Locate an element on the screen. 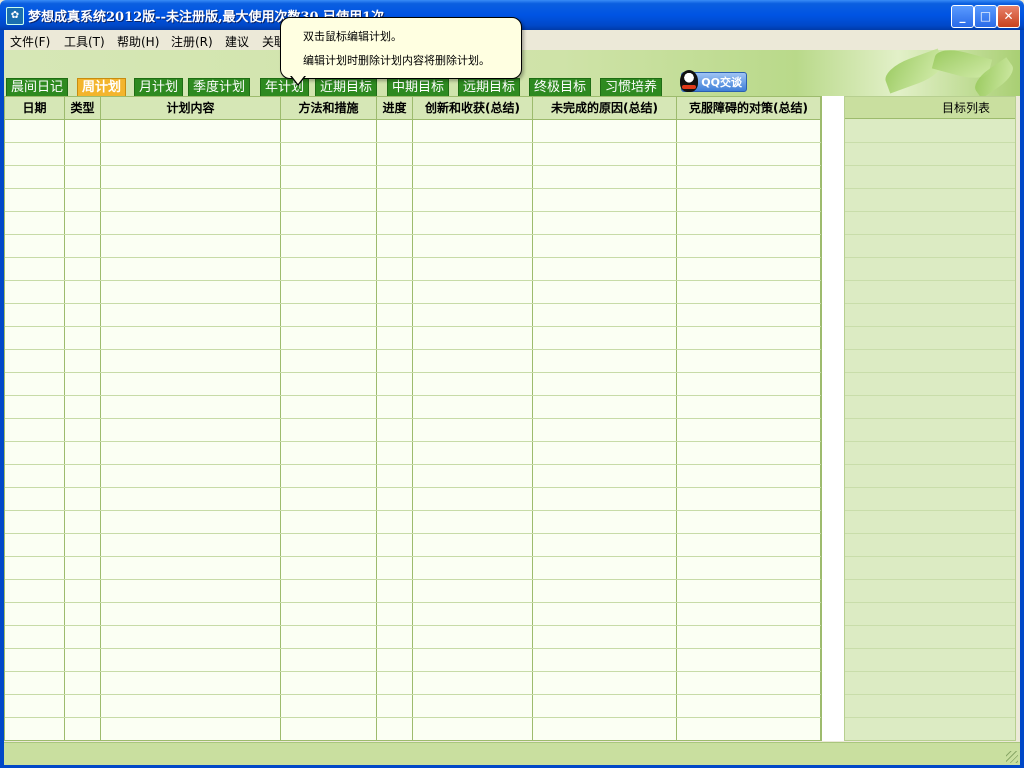 This screenshot has width=1024, height=768. splitter is located at coordinates (833, 418).